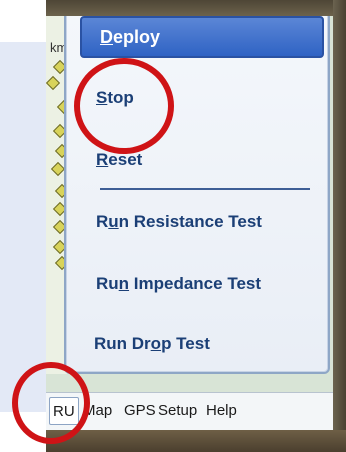 The image size is (346, 452). I want to click on menu-item-run-impedance-test: Run Impedance Test, so click(197, 284).